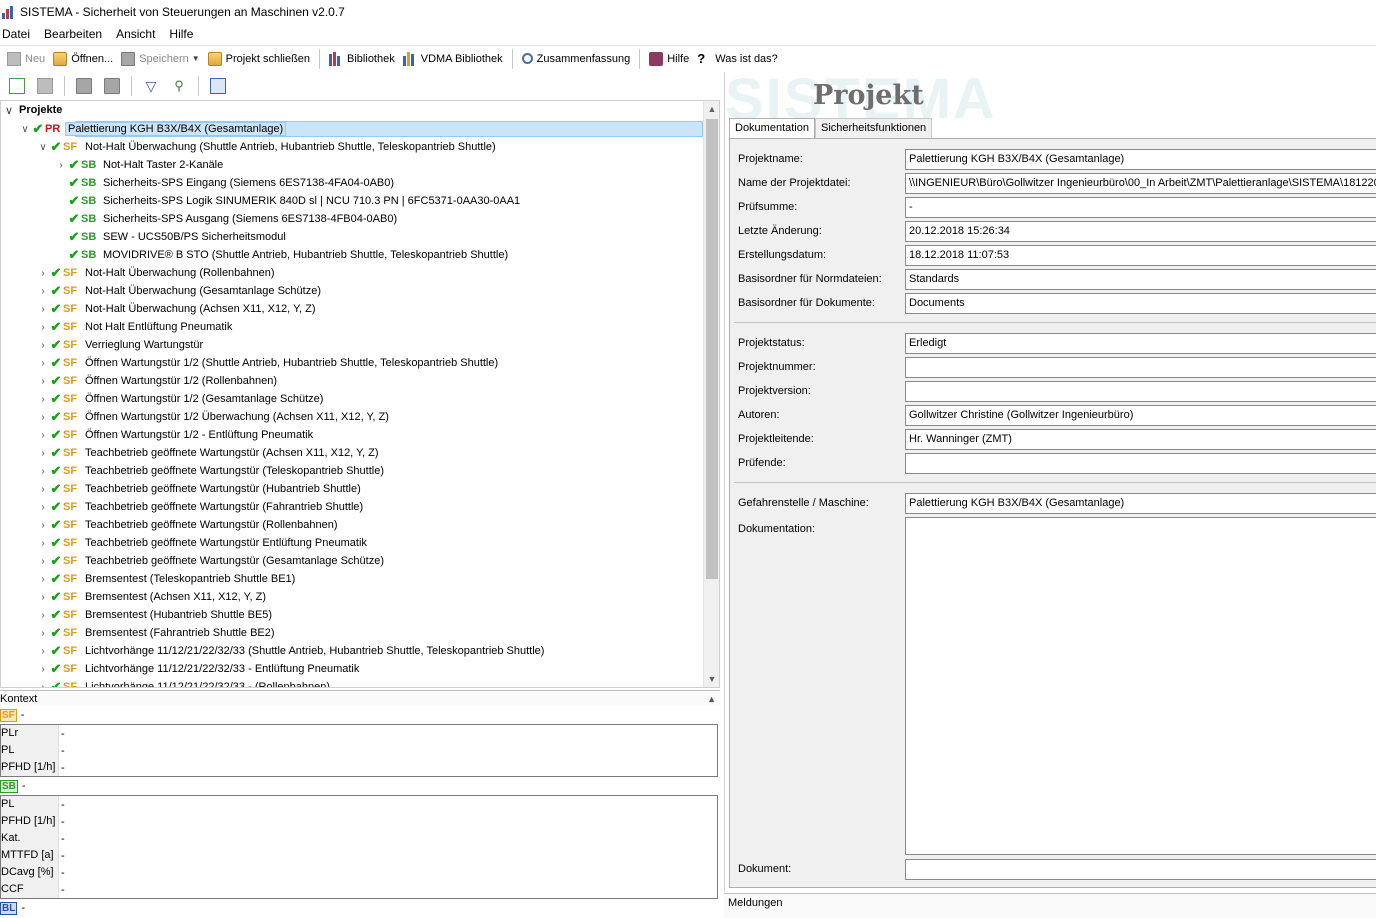 The width and height of the screenshot is (1376, 918). What do you see at coordinates (737, 59) in the screenshot?
I see `whats-this-button: ? Was ist das?` at bounding box center [737, 59].